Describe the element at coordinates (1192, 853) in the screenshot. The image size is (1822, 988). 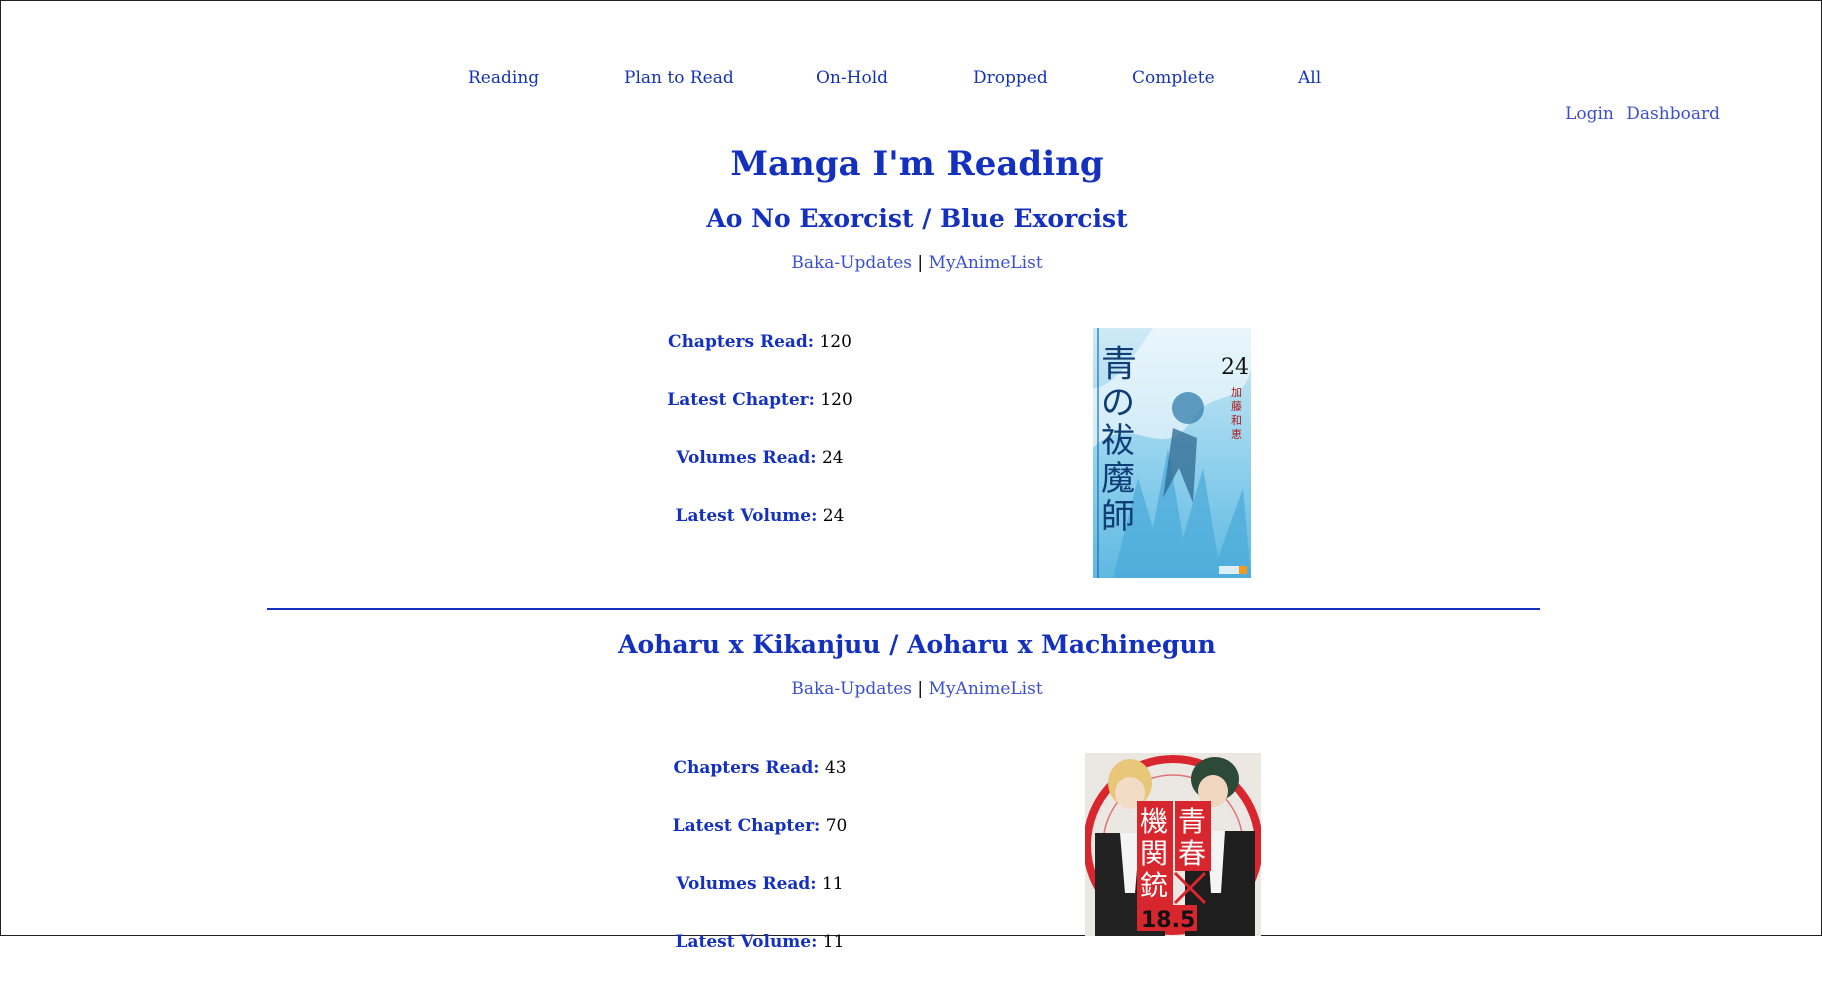
I see `svg-text: 春` at that location.